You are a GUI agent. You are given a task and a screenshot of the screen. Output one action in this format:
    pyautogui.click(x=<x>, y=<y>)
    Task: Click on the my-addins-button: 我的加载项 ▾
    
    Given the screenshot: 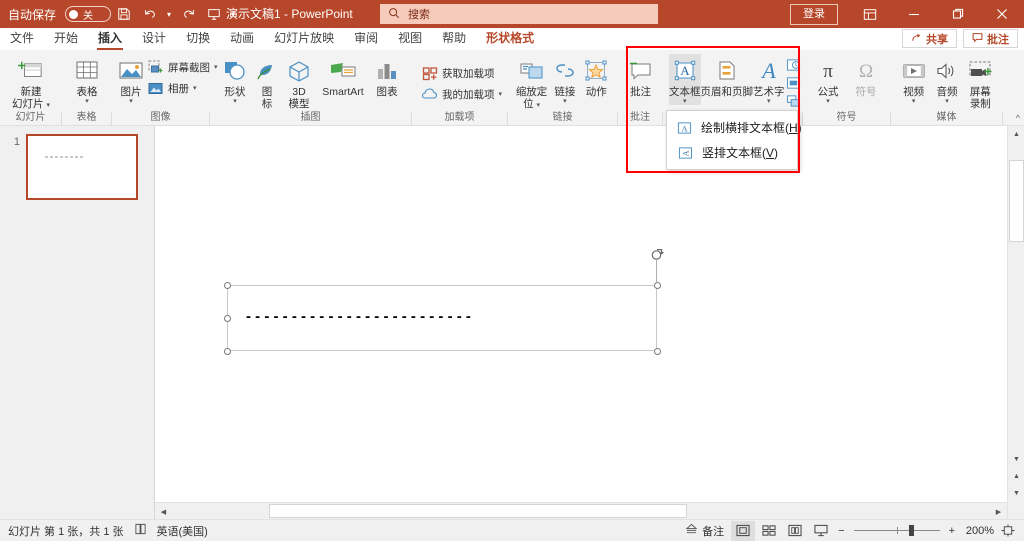 What is the action you would take?
    pyautogui.click(x=461, y=94)
    